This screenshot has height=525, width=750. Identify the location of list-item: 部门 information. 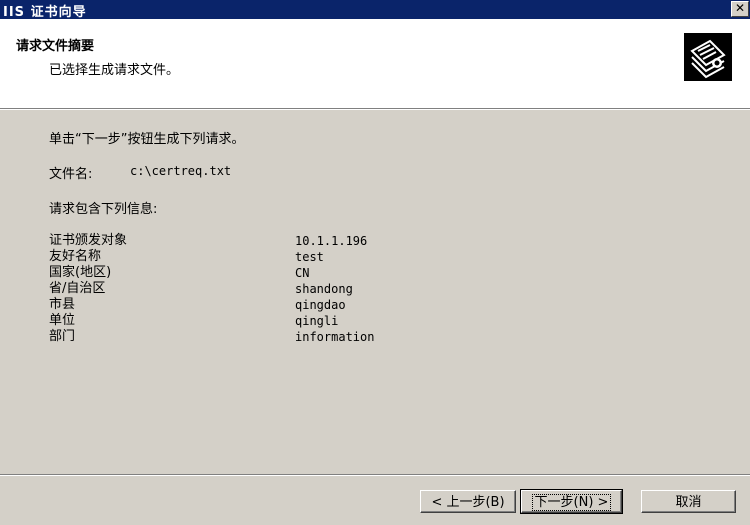
(249, 337).